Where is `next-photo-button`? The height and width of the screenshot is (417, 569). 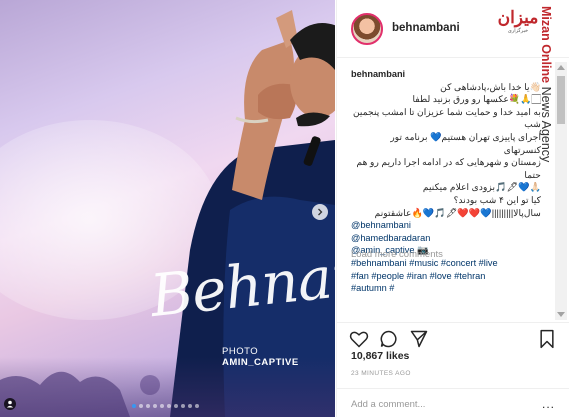 next-photo-button is located at coordinates (320, 212).